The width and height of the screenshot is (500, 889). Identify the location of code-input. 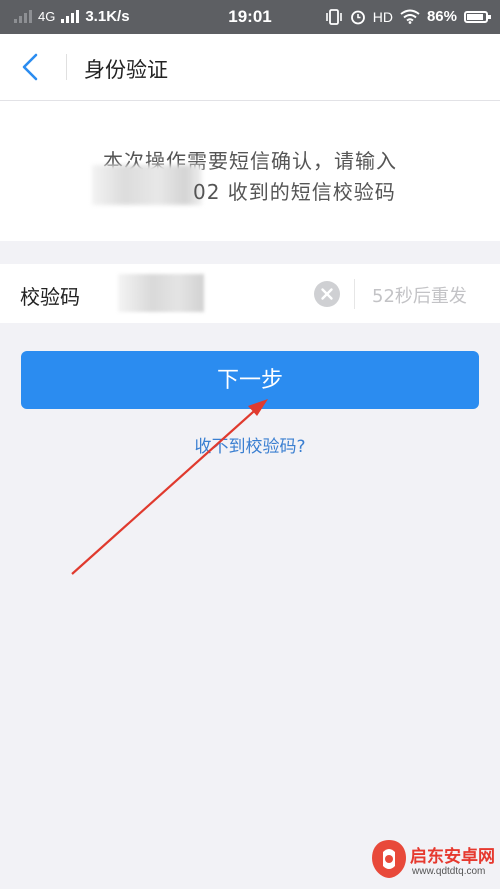
(161, 293).